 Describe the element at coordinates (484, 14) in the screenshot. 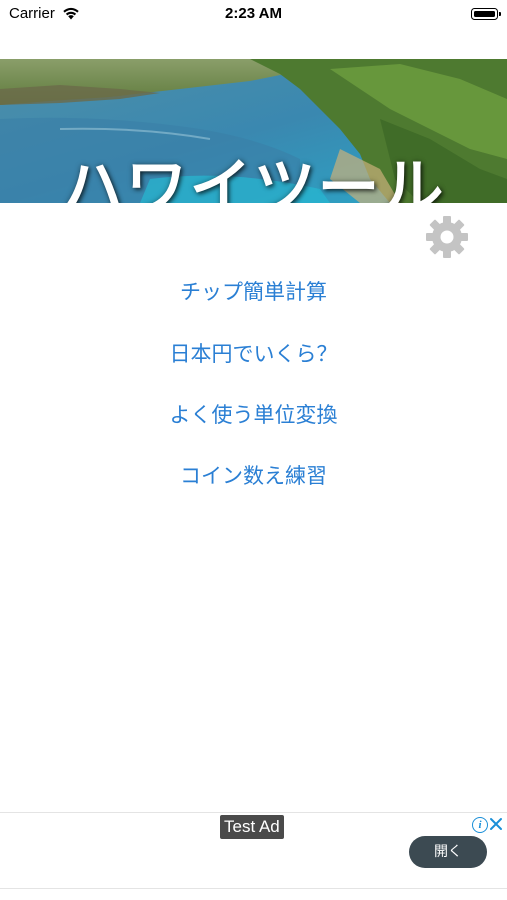

I see `battery-icon` at that location.